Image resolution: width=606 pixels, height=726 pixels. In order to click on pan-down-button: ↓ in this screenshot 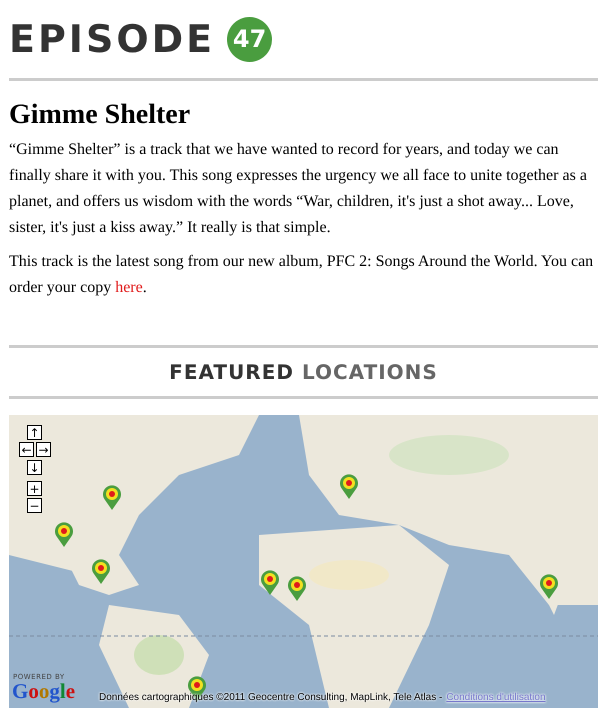, I will do `click(34, 467)`.